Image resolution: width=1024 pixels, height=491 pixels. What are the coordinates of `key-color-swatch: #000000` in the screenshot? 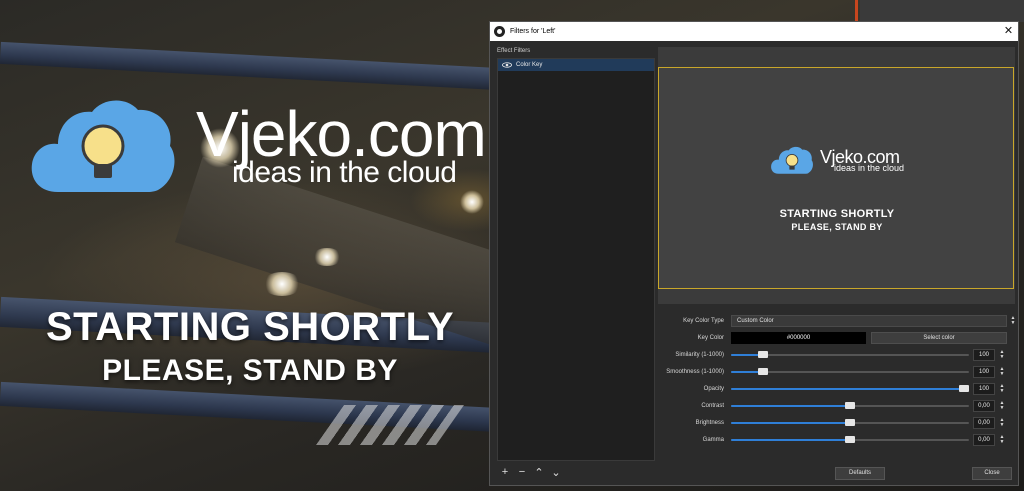 It's located at (798, 338).